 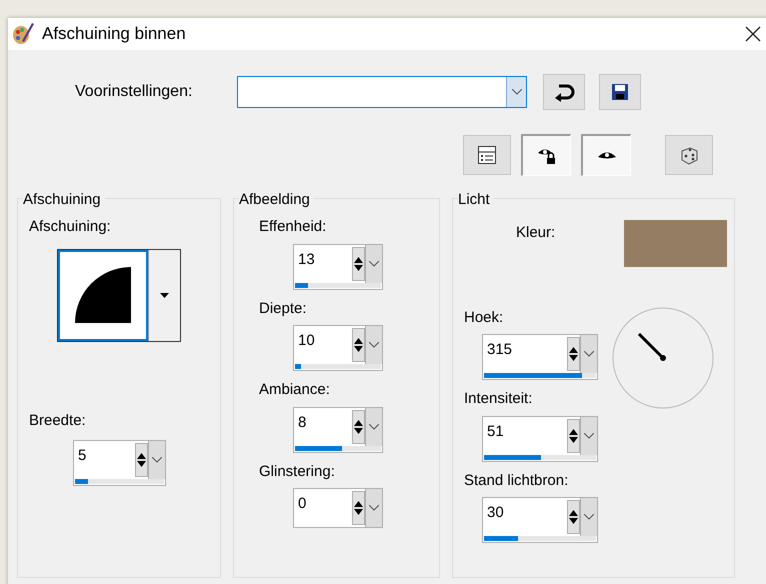 I want to click on undo-arrow-icon, so click(x=564, y=92).